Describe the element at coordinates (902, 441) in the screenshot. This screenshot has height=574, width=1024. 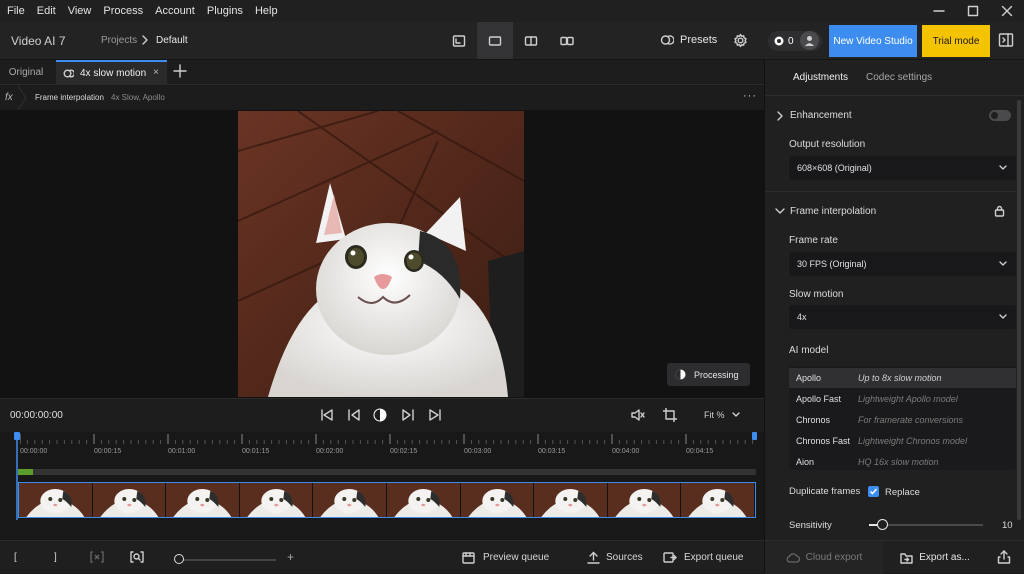
I see `model-option-chronos-fast: Chronos Fast Lightweight Chronos model` at that location.